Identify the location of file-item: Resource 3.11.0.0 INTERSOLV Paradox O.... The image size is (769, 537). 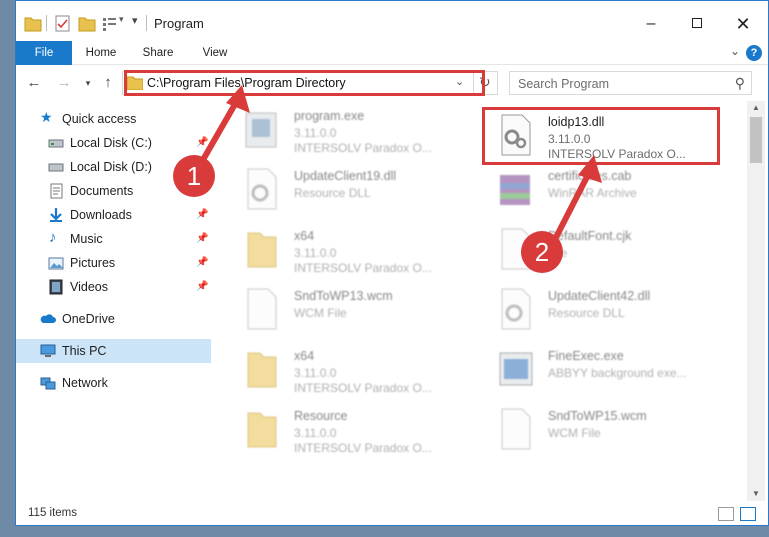
(352, 430).